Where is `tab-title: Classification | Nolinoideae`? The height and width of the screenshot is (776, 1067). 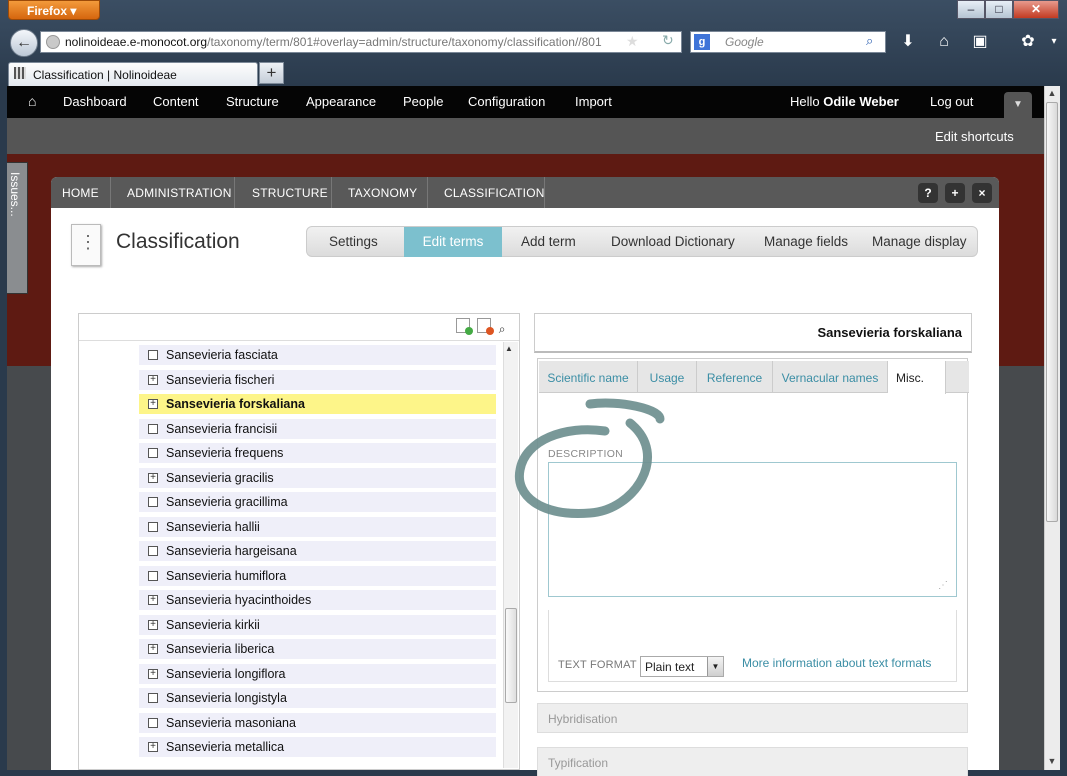 tab-title: Classification | Nolinoideae is located at coordinates (105, 75).